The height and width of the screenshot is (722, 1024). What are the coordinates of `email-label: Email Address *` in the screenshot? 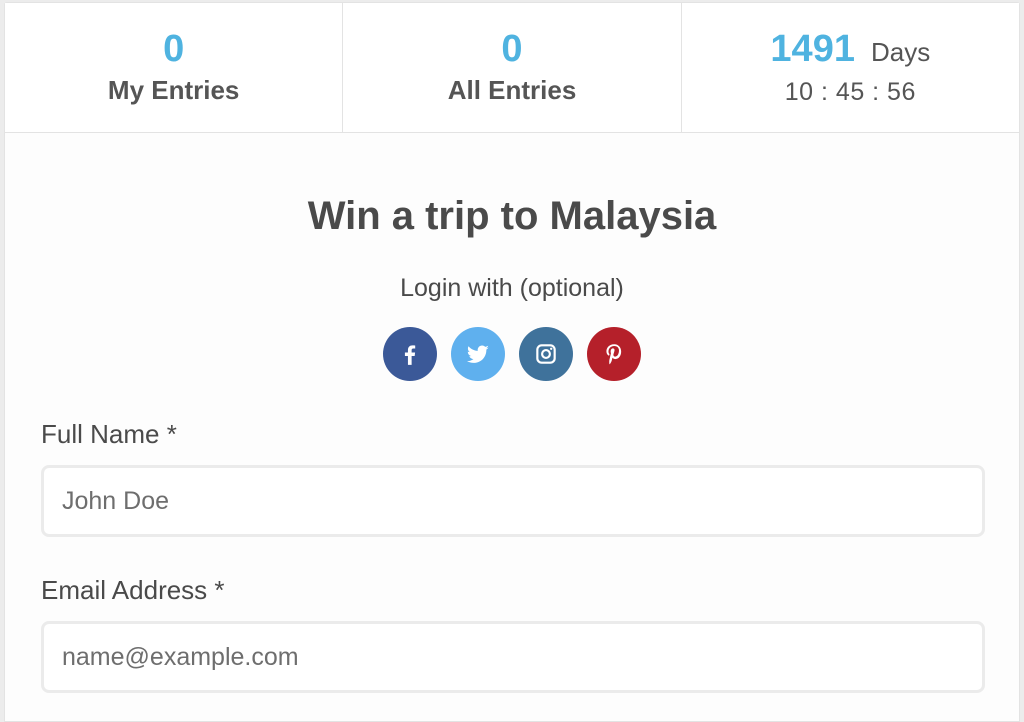 It's located at (133, 590).